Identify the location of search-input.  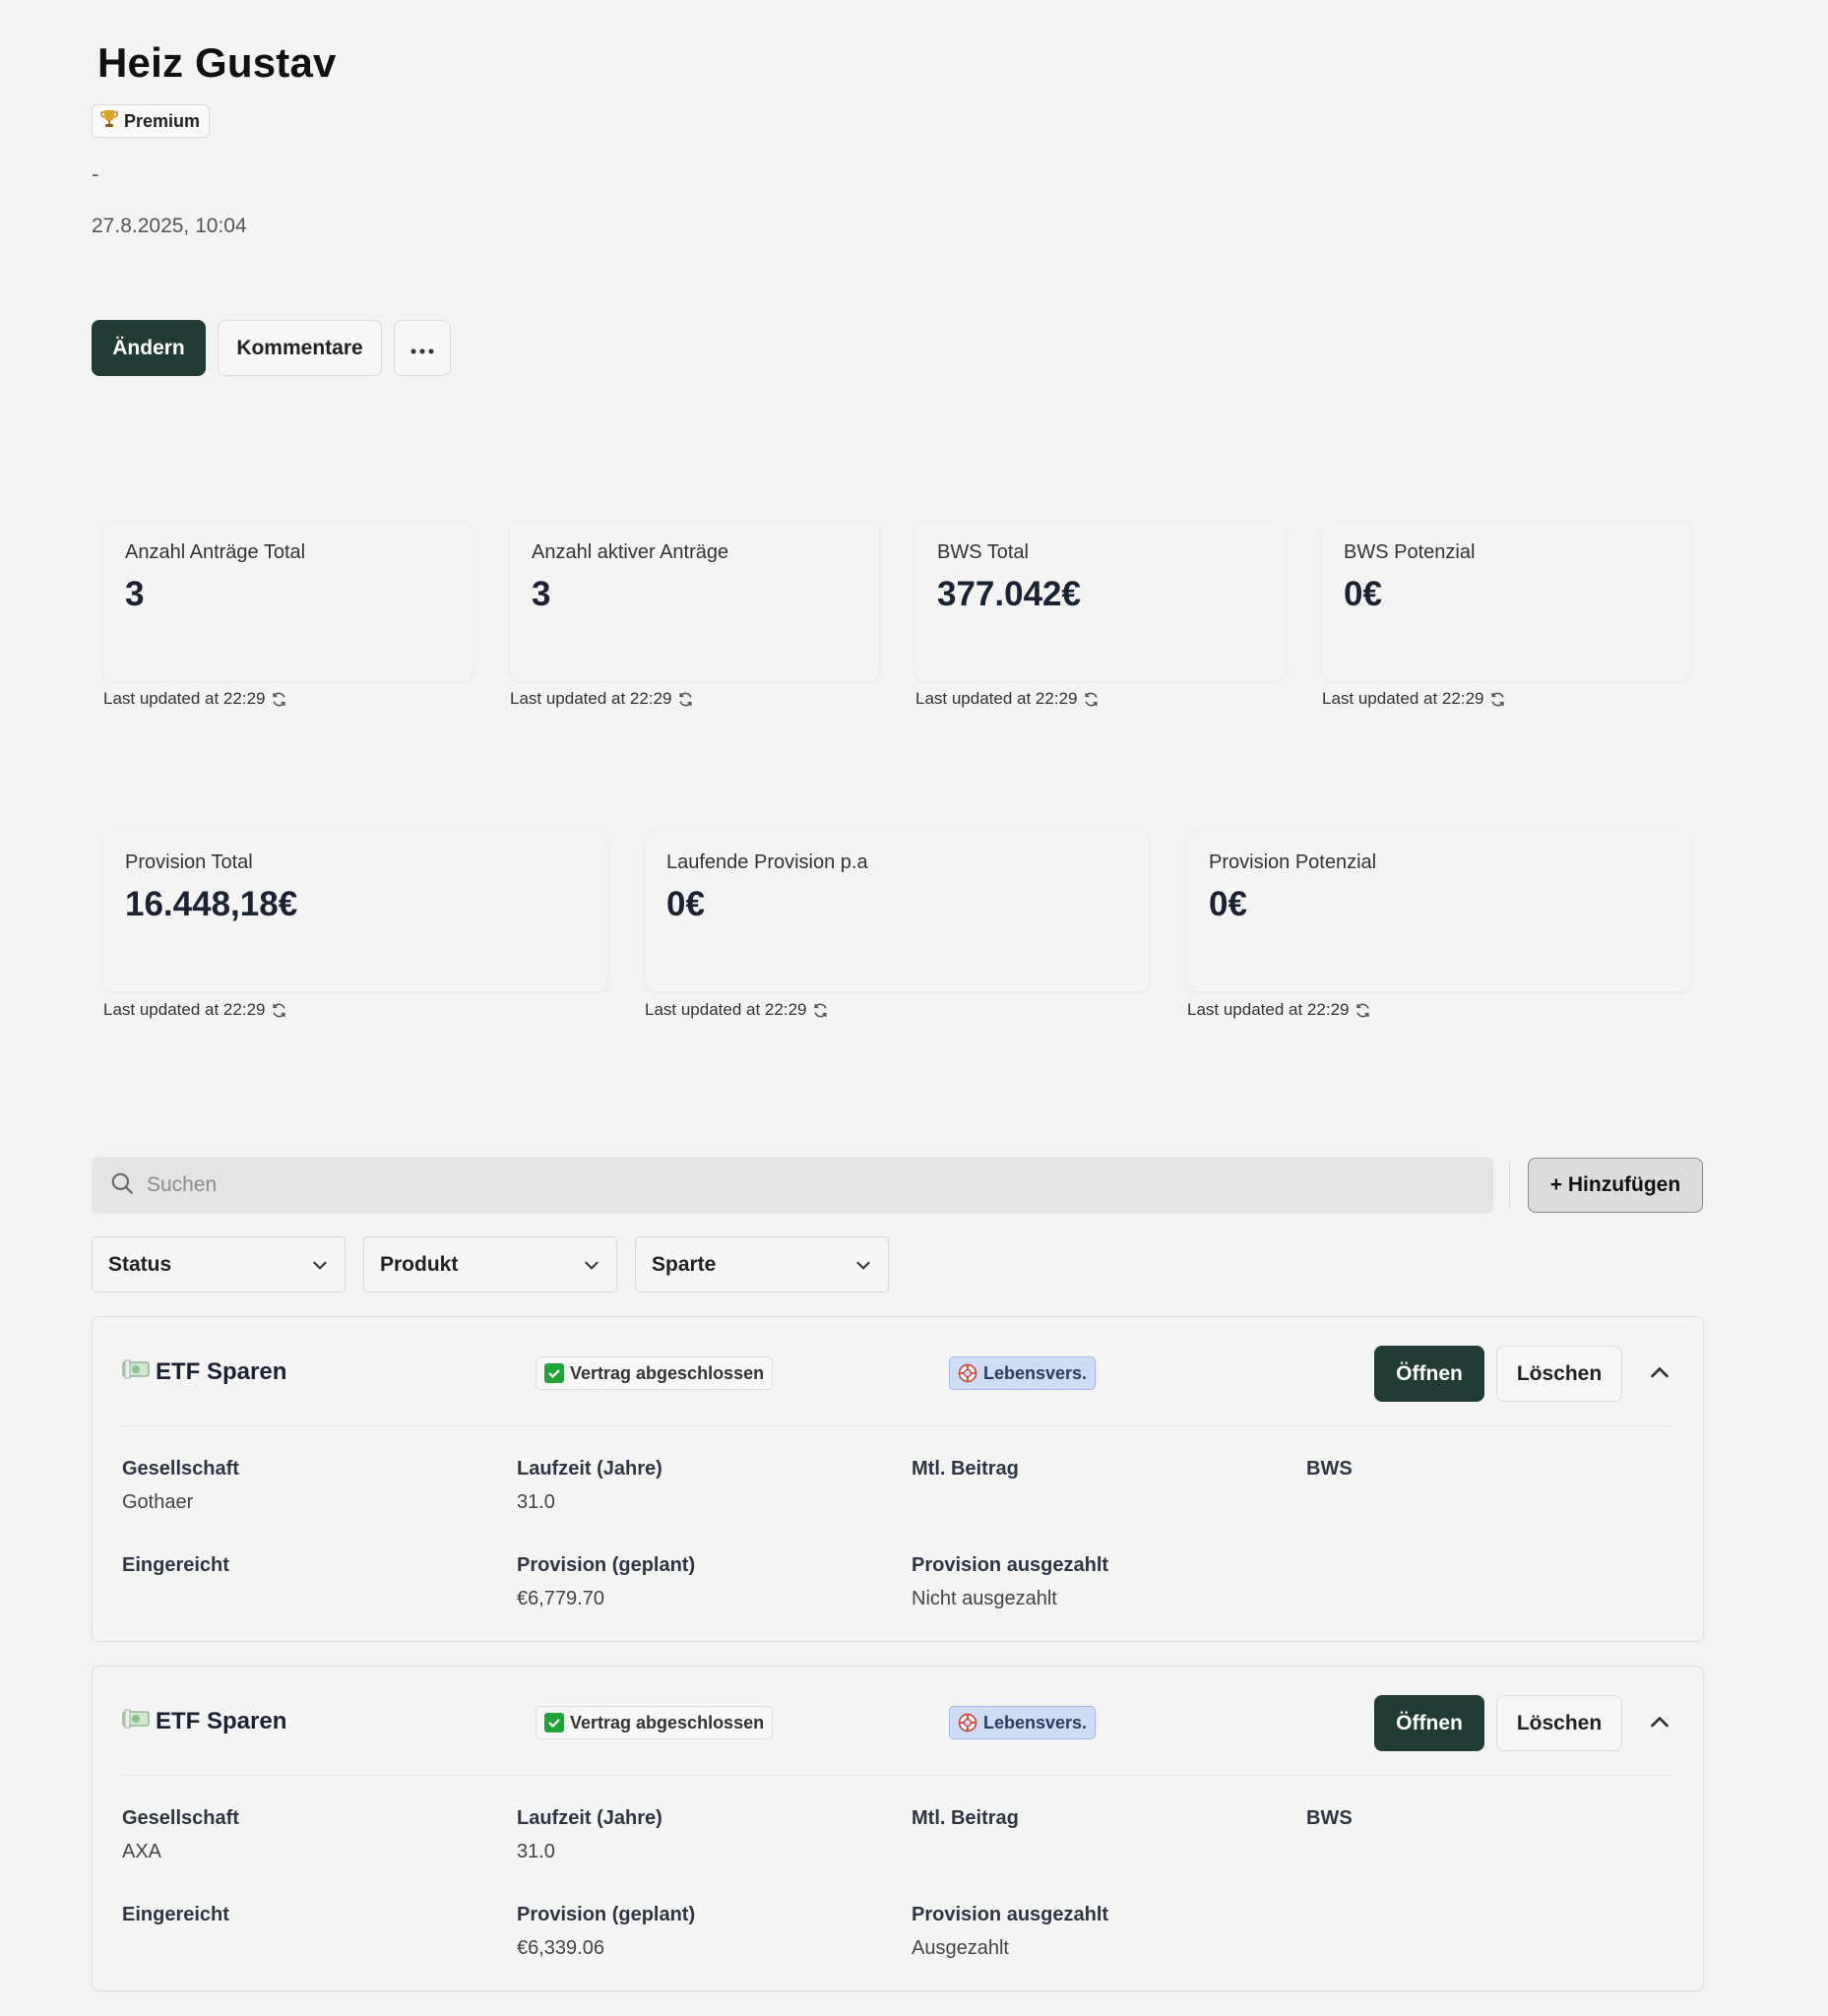
(786, 1185).